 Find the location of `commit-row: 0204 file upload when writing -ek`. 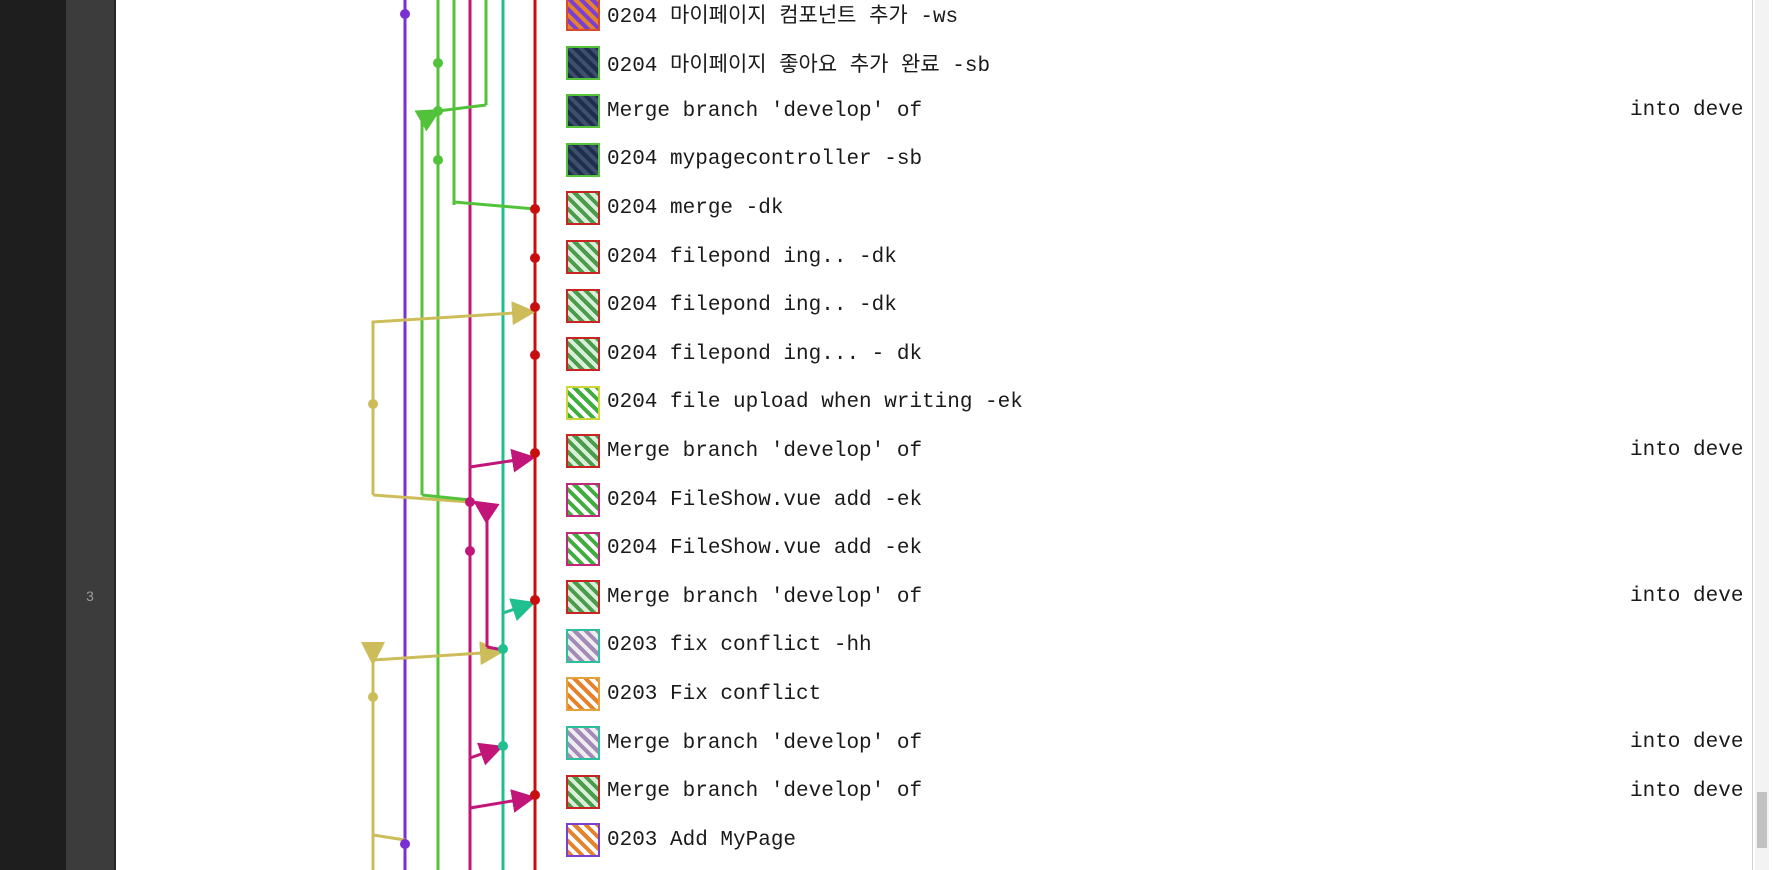

commit-row: 0204 file upload when writing -ek is located at coordinates (794, 403).